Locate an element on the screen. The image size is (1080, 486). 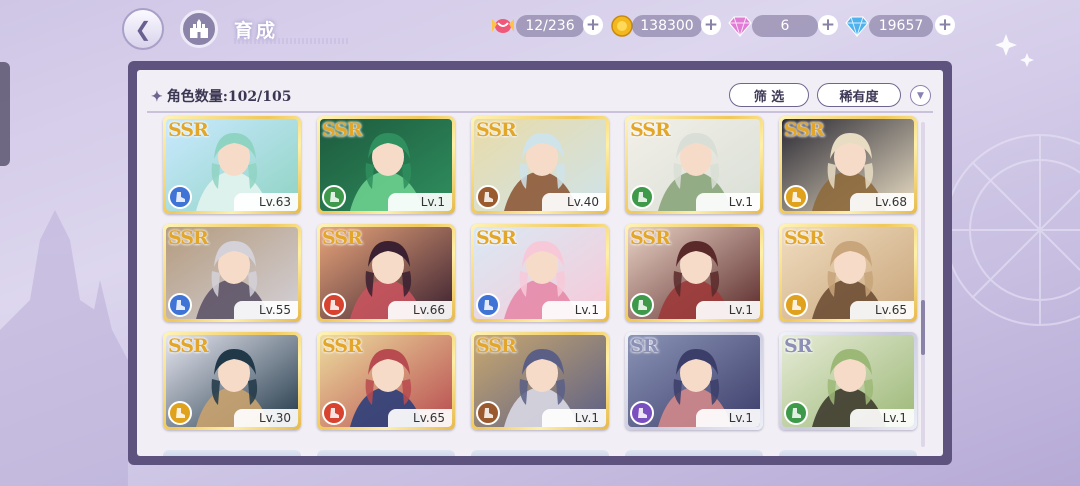
scrollbar-track is located at coordinates (923, 284).